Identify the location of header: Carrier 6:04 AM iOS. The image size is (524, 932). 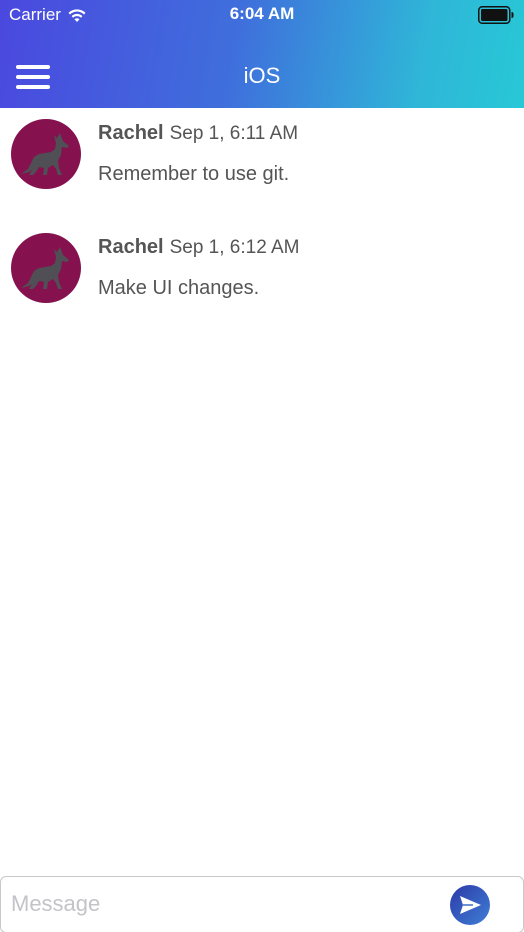
(262, 54).